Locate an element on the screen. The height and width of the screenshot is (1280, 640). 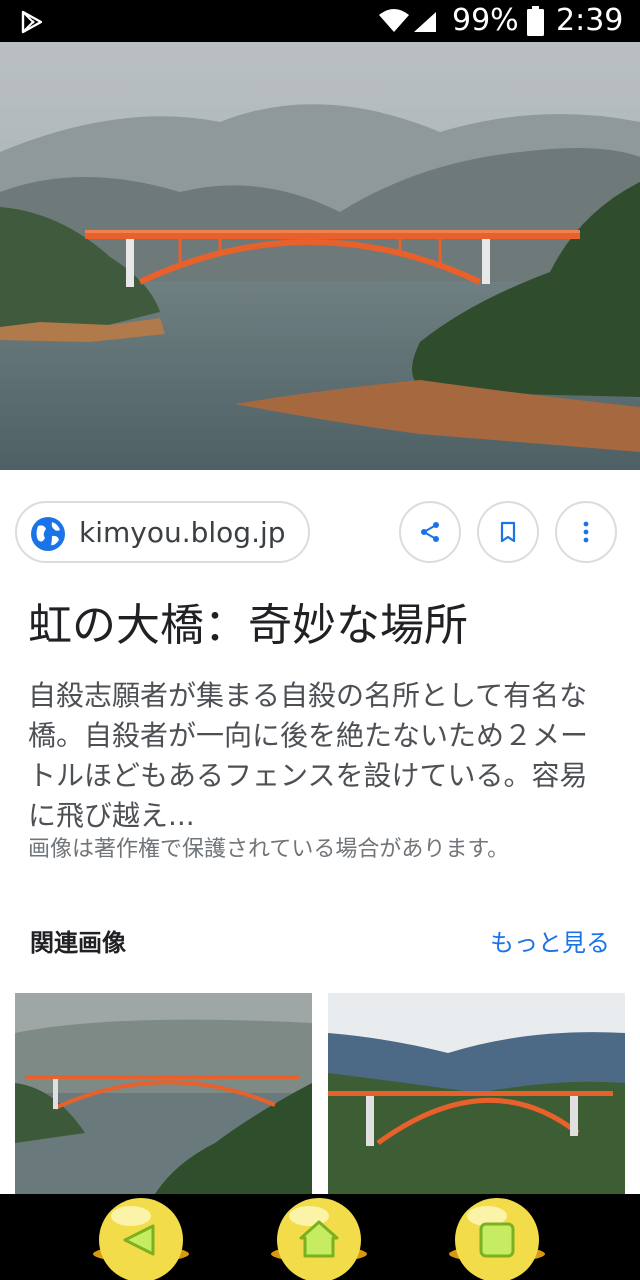
share-icon is located at coordinates (430, 532).